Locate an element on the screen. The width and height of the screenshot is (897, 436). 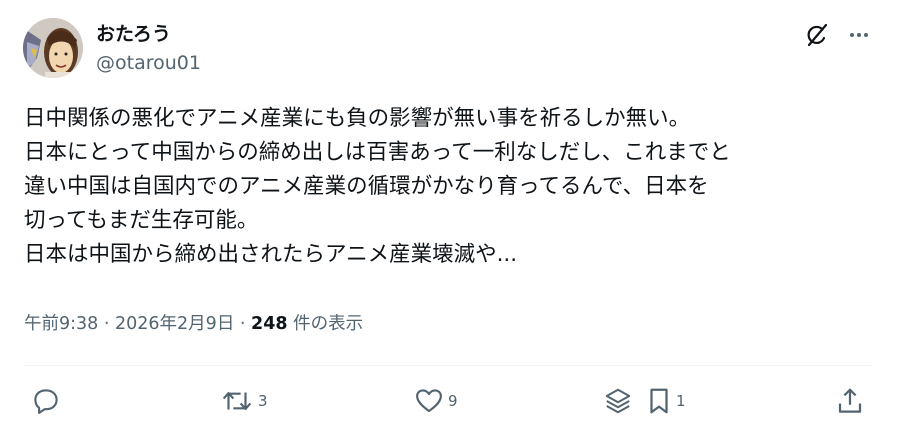
views-label: 件の表示 is located at coordinates (325, 324).